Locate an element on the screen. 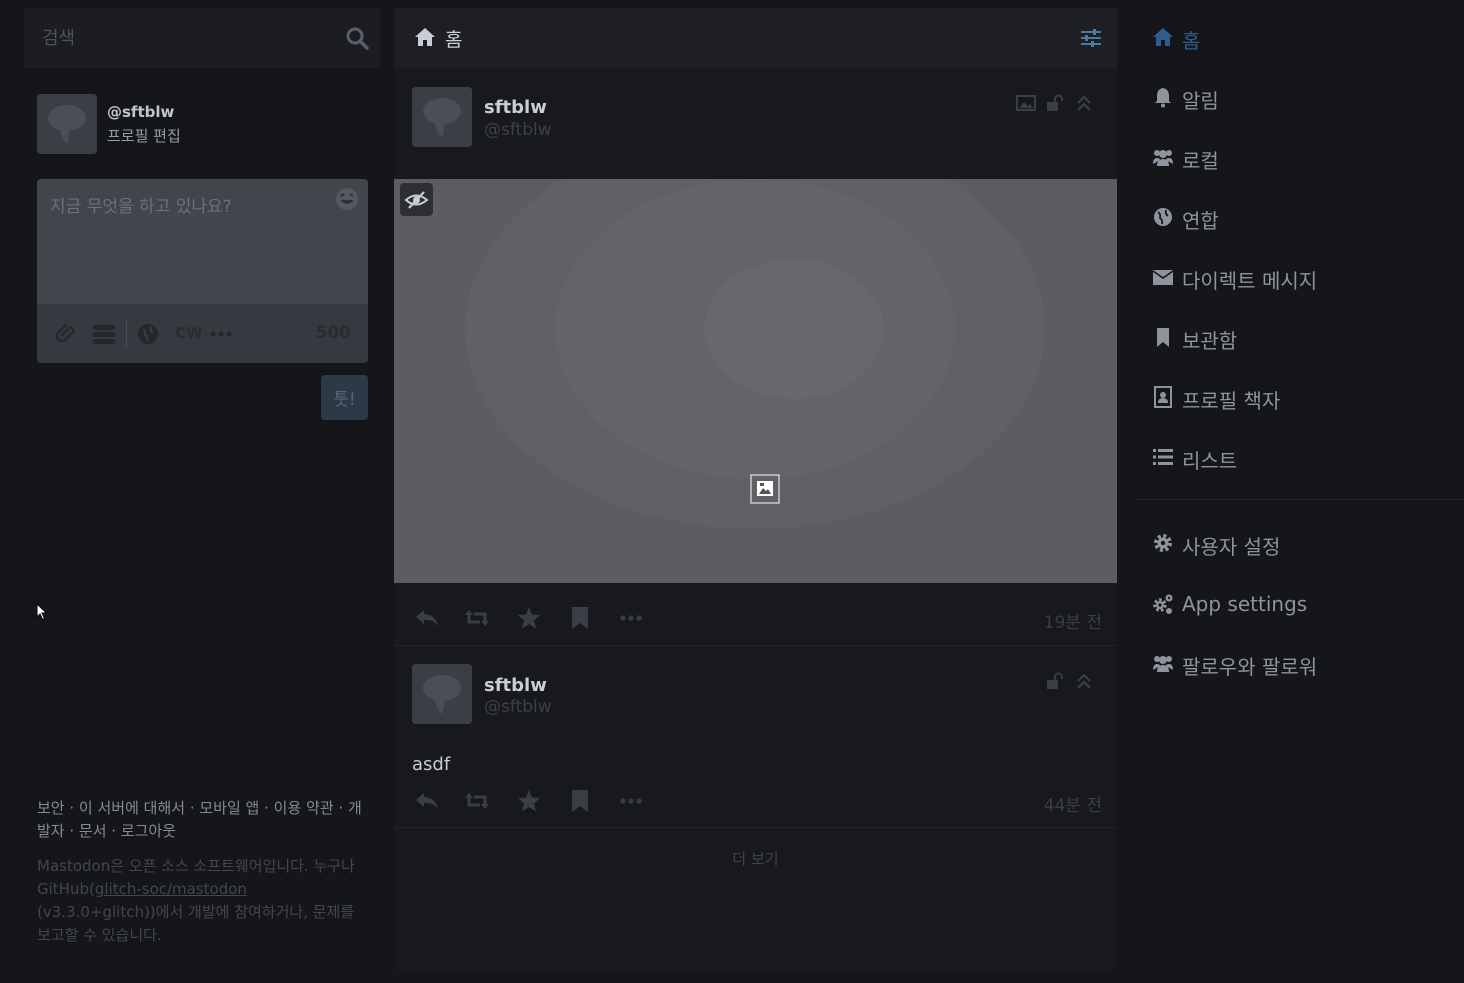 This screenshot has height=983, width=1464. nav-label: 사용자 설정 is located at coordinates (1231, 547).